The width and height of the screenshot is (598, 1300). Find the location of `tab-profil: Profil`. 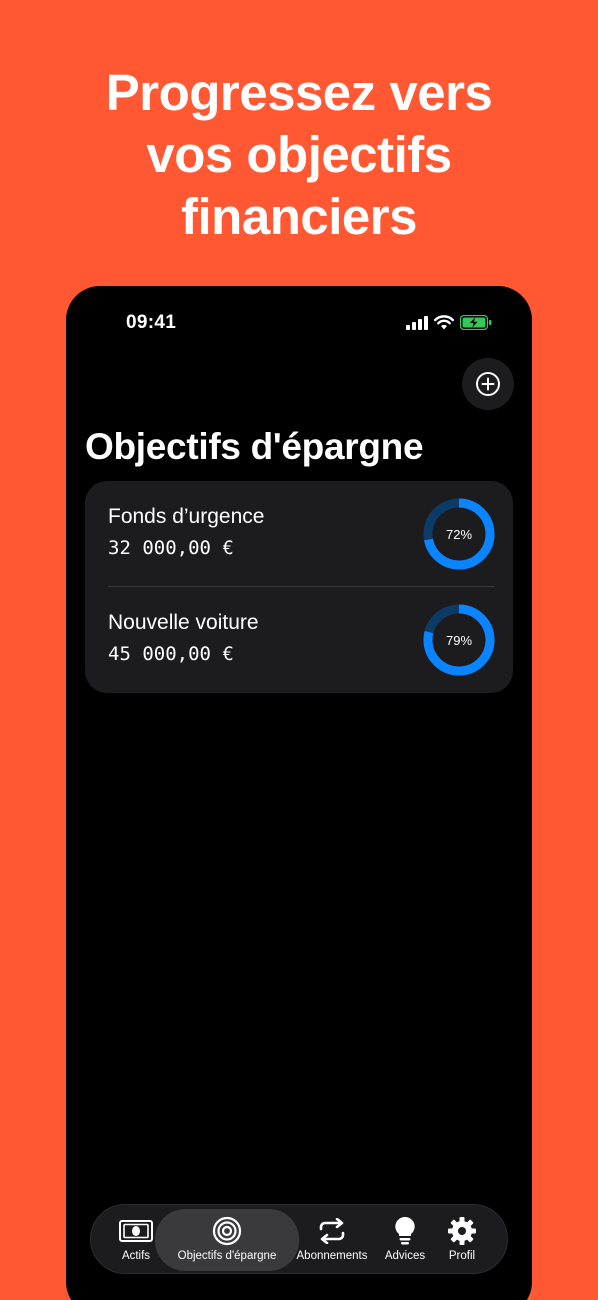

tab-profil: Profil is located at coordinates (462, 1240).